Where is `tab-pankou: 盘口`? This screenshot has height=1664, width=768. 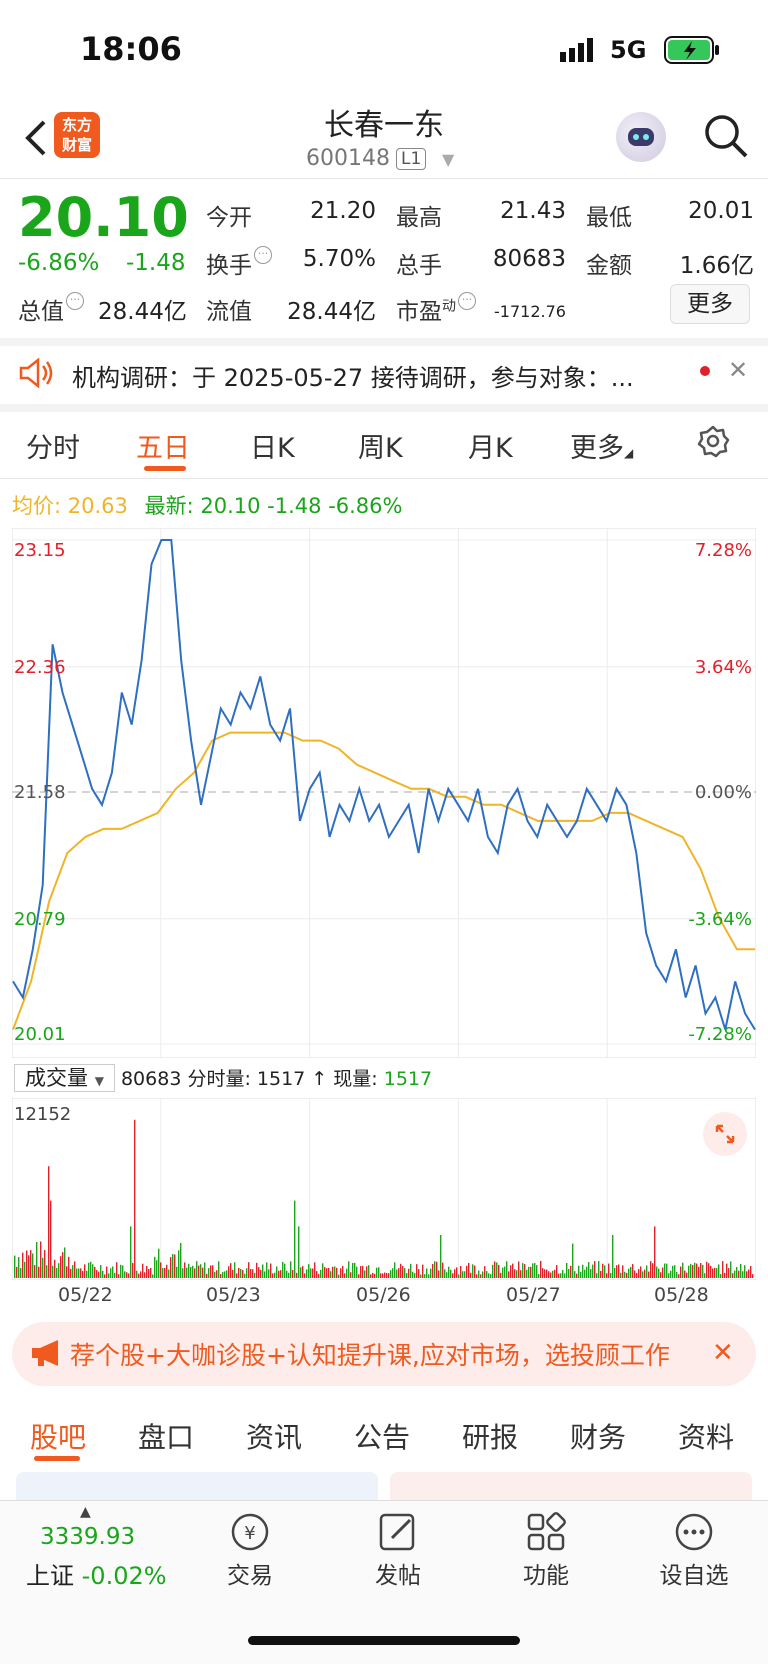
tab-pankou: 盘口 is located at coordinates (166, 1436).